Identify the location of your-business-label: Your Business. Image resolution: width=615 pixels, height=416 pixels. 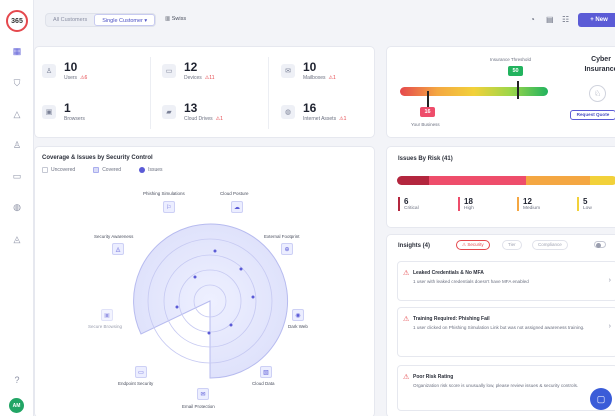
(425, 124).